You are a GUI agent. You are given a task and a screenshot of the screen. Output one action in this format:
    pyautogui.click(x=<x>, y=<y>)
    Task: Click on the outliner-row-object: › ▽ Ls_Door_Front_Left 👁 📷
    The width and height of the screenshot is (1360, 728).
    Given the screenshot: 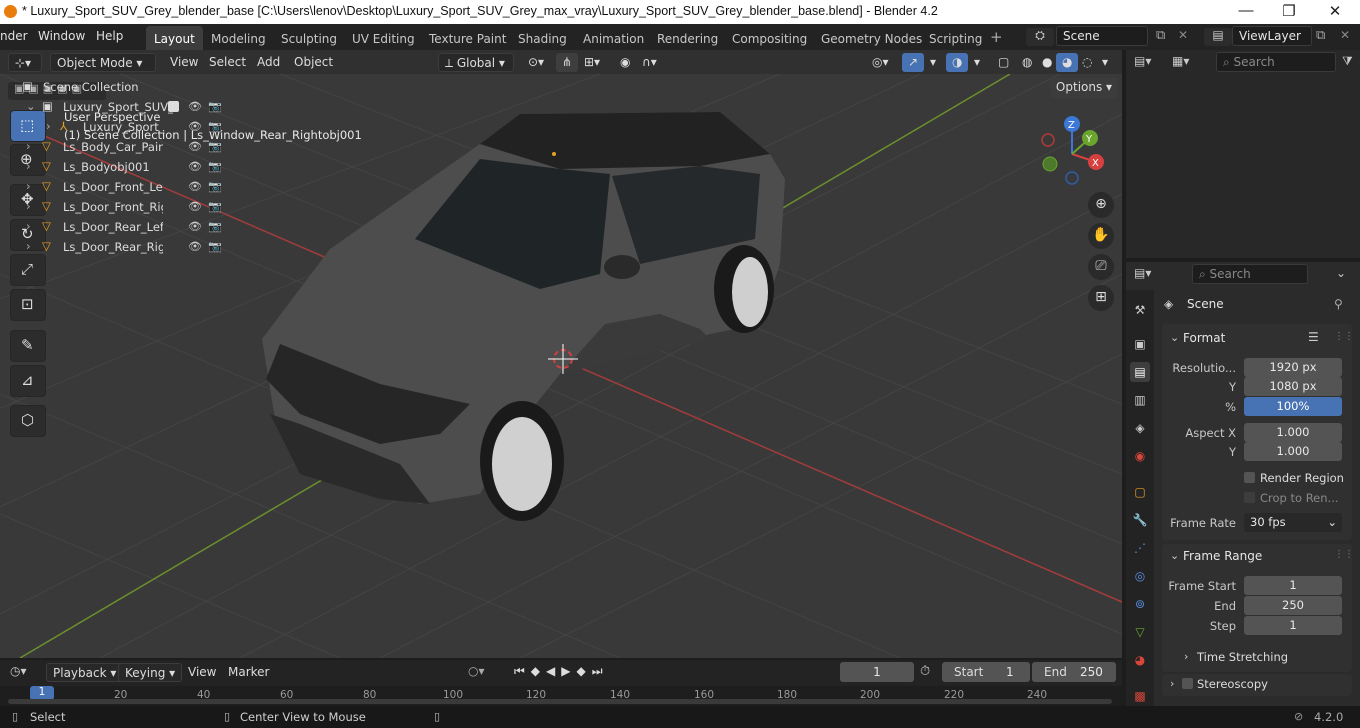 What is the action you would take?
    pyautogui.click(x=117, y=187)
    